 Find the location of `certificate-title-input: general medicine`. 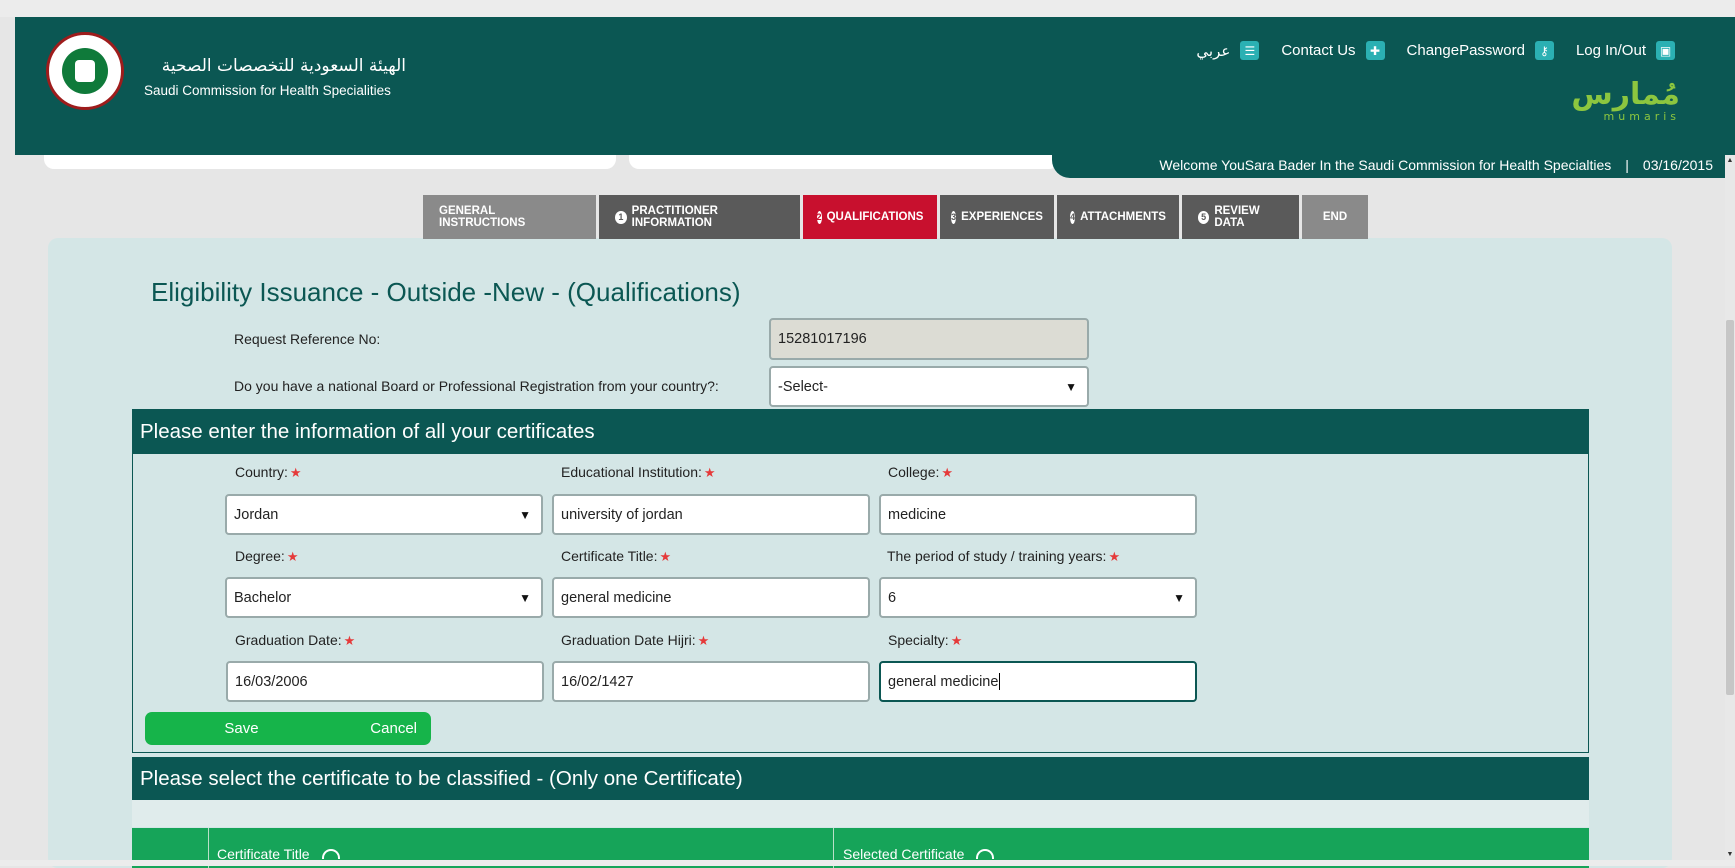

certificate-title-input: general medicine is located at coordinates (711, 597).